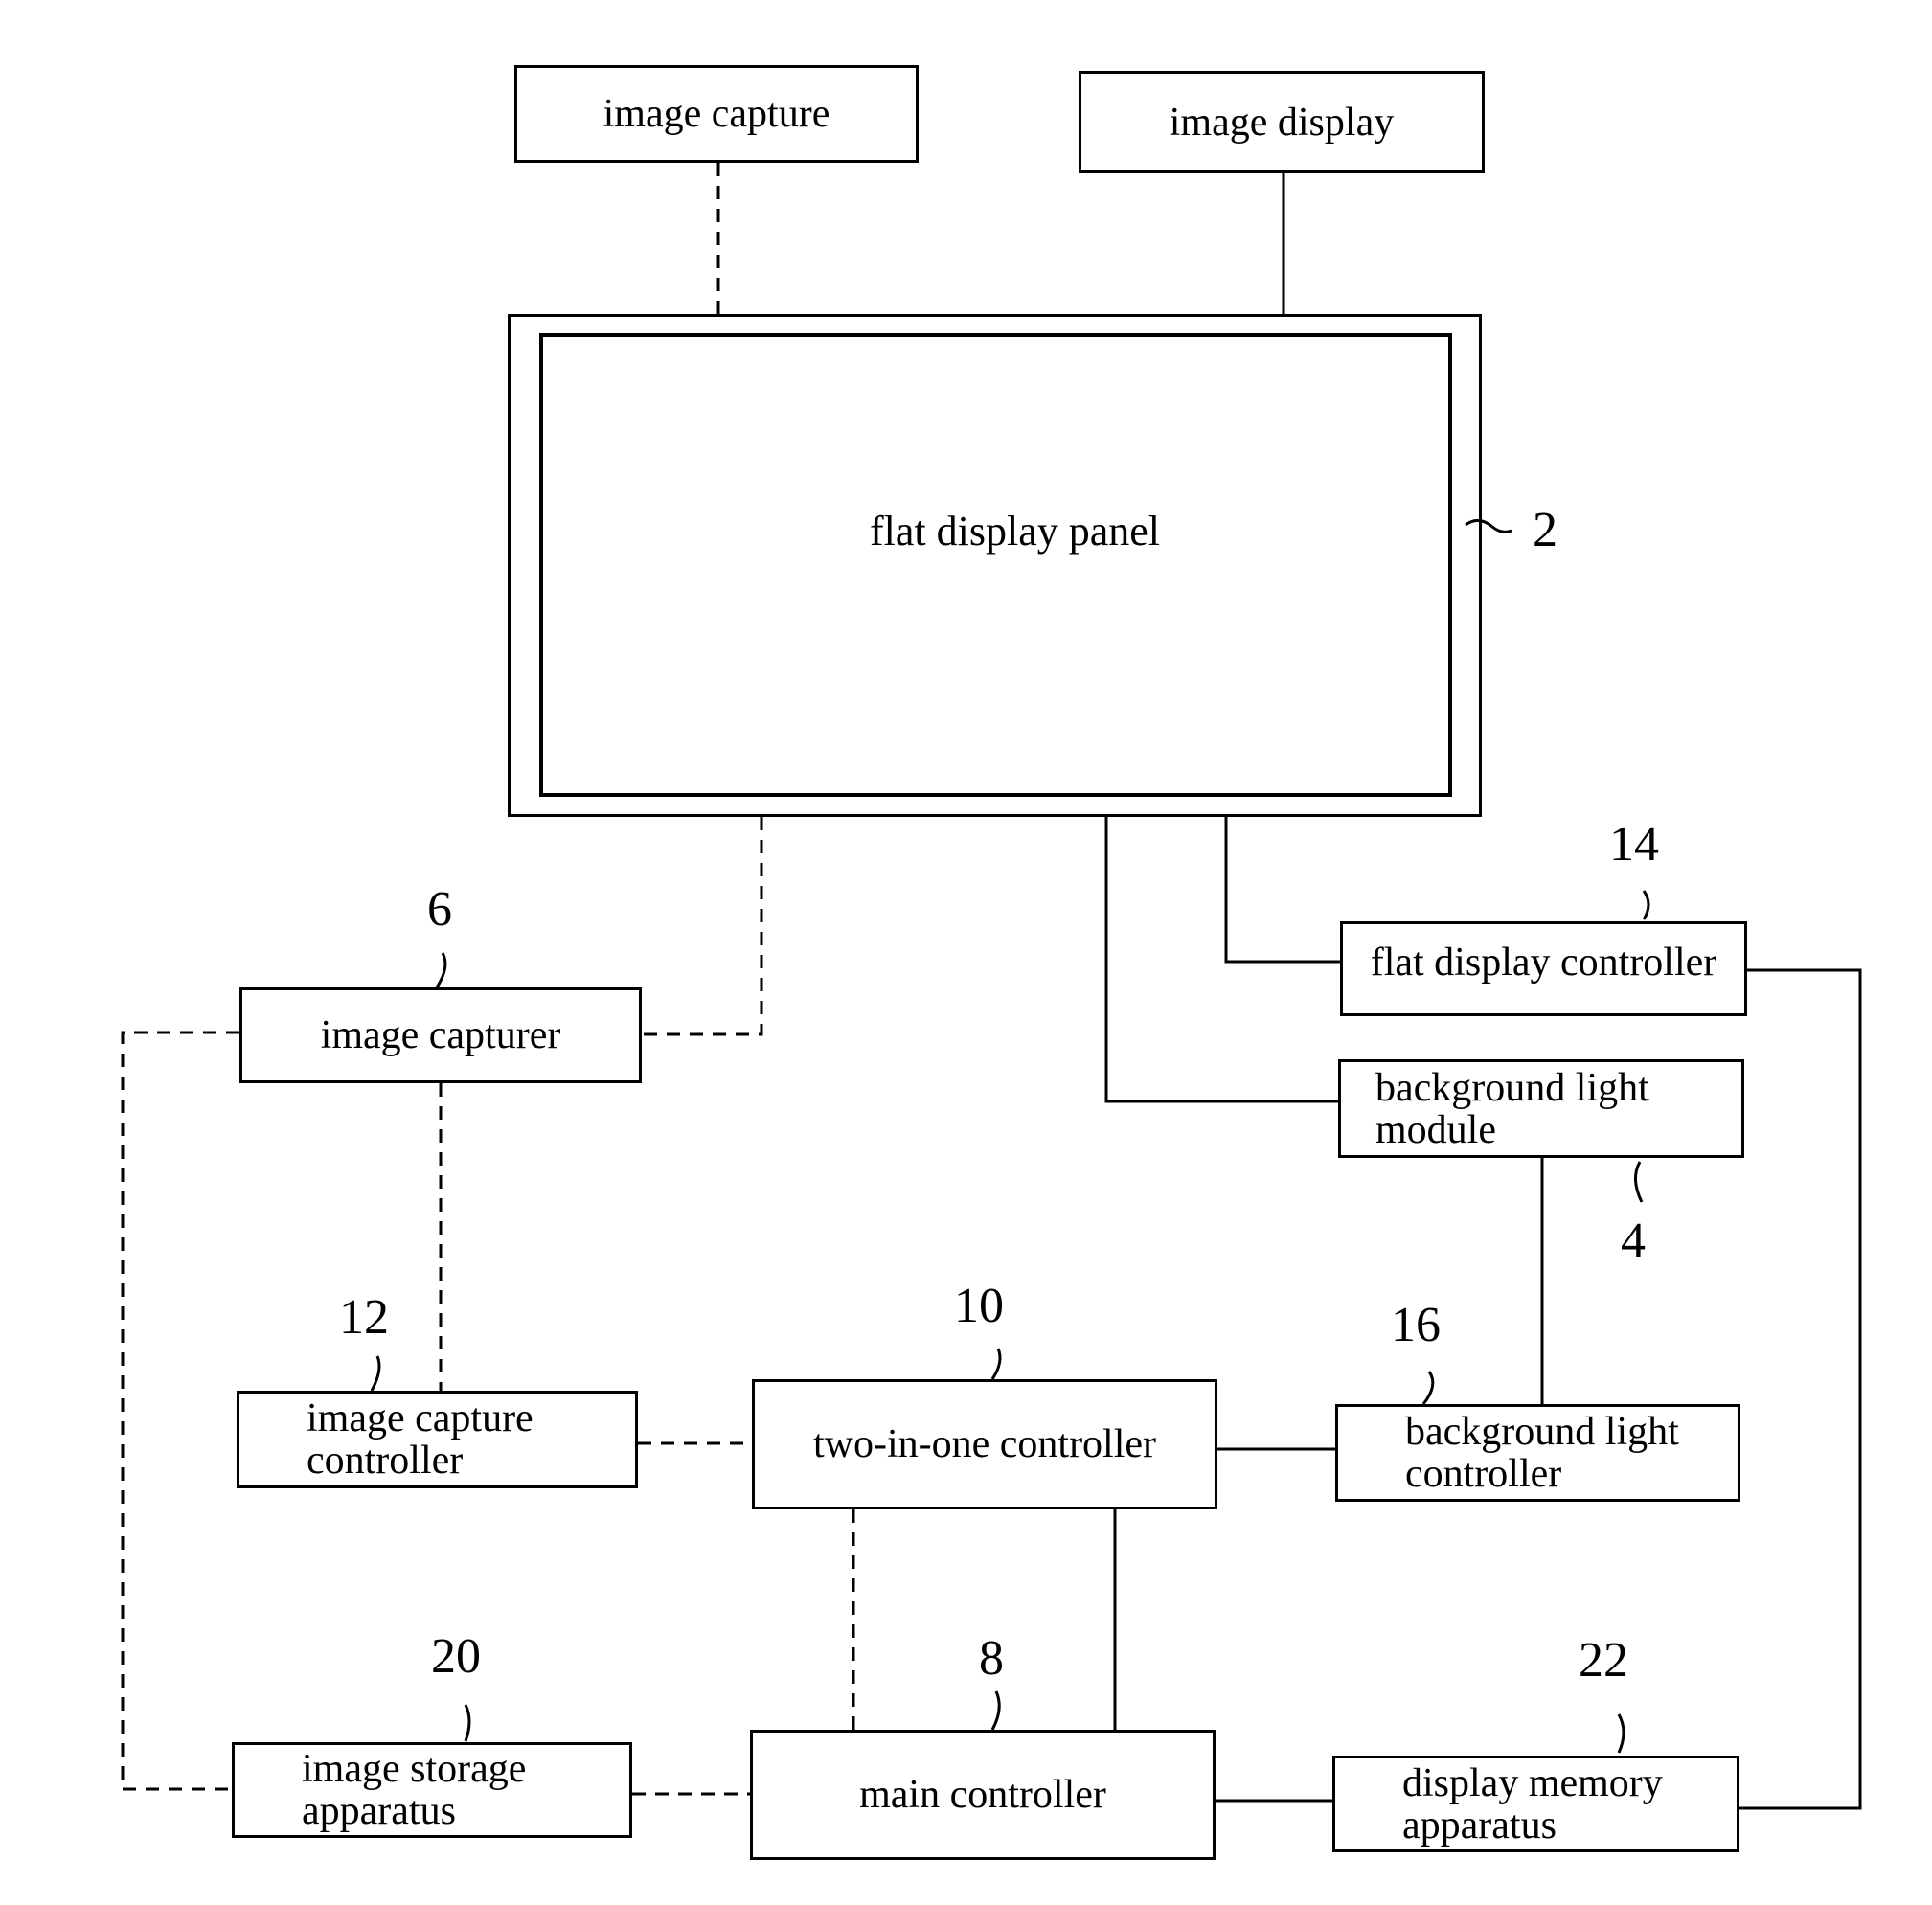 This screenshot has height=1905, width=1932. Describe the element at coordinates (979, 1306) in the screenshot. I see `ref-number: 10` at that location.